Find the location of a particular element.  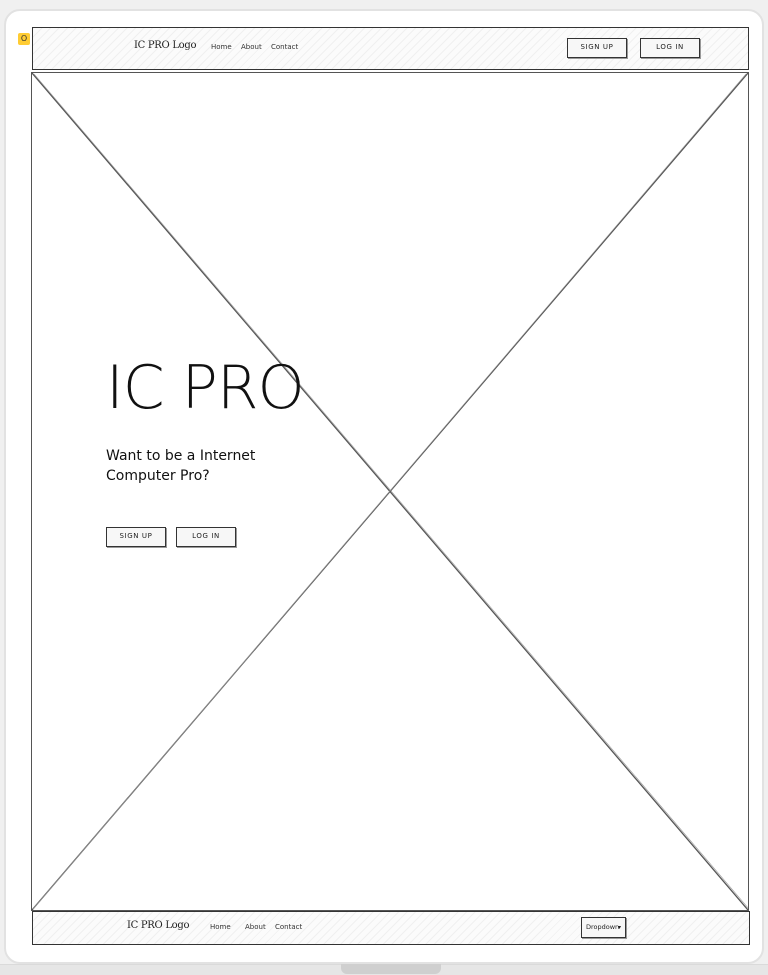

footer-logo: IC PRO Logo is located at coordinates (158, 925).